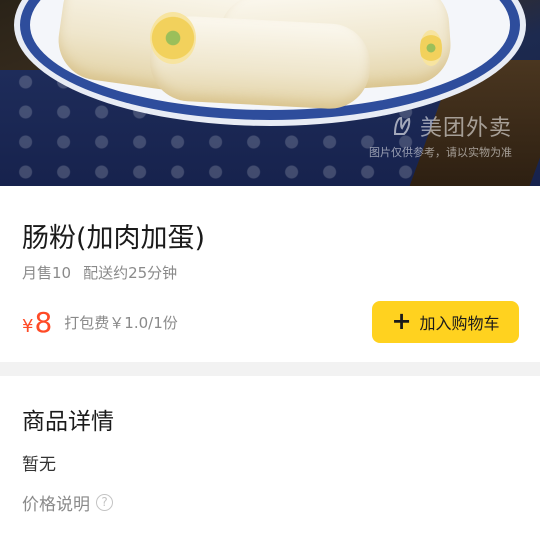 This screenshot has height=540, width=540. I want to click on question-circle-icon: ?, so click(104, 502).